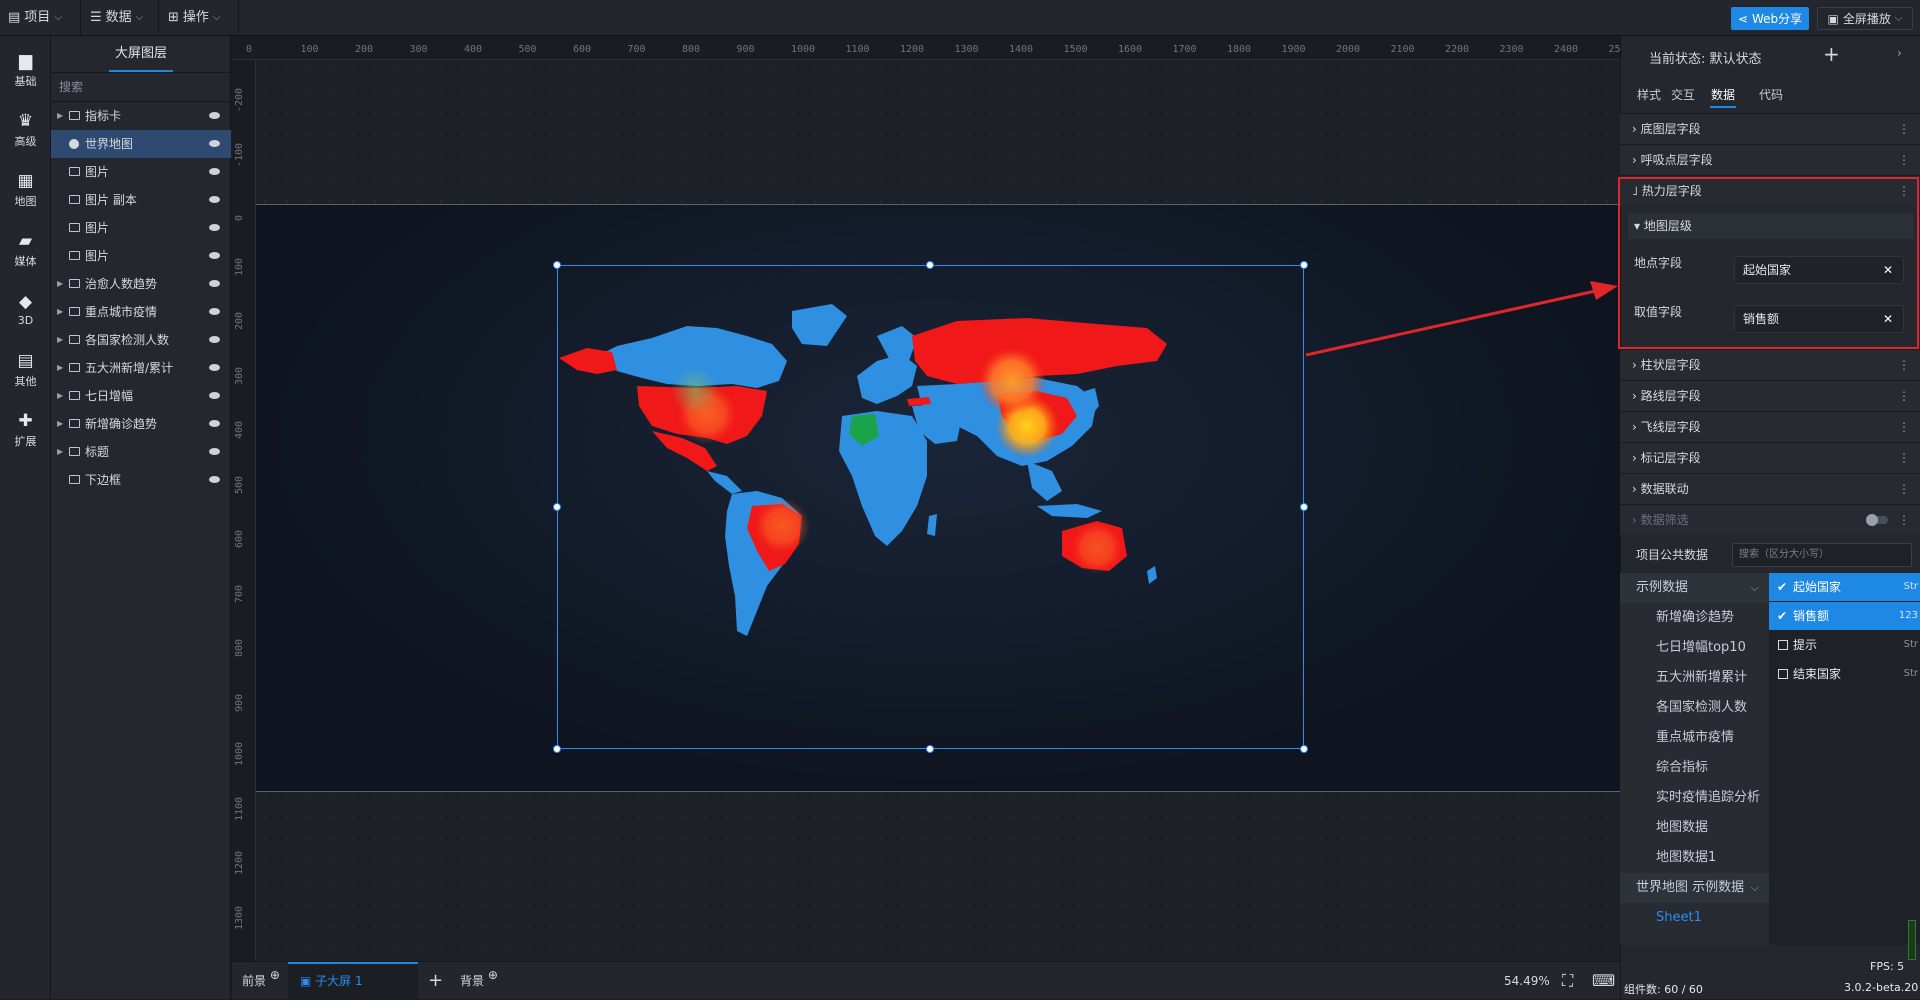  What do you see at coordinates (1770, 128) in the screenshot?
I see `section-base-layer-fields: › 底图层字段 ⋮` at bounding box center [1770, 128].